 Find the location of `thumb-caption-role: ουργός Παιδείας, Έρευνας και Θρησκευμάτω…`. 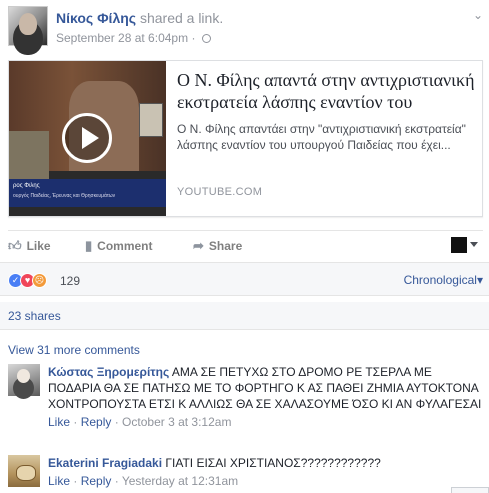

thumb-caption-role: ουργός Παιδείας, Έρευνας και Θρησκευμάτω… is located at coordinates (64, 196).